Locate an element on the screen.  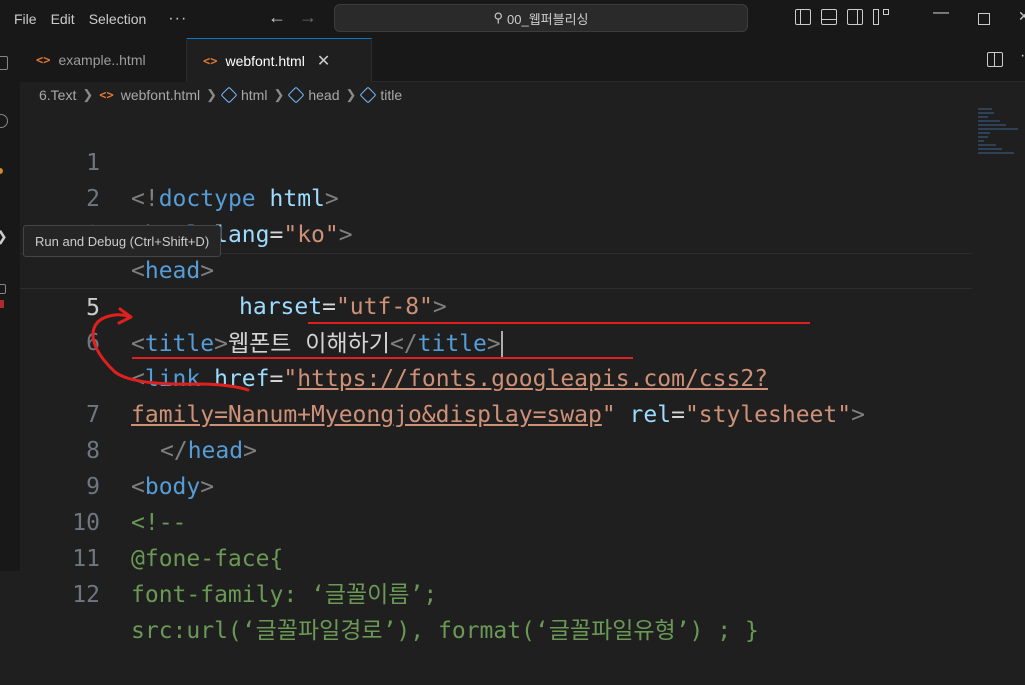
code-line: 2 <html lang="ko"> is located at coordinates (496, 196).